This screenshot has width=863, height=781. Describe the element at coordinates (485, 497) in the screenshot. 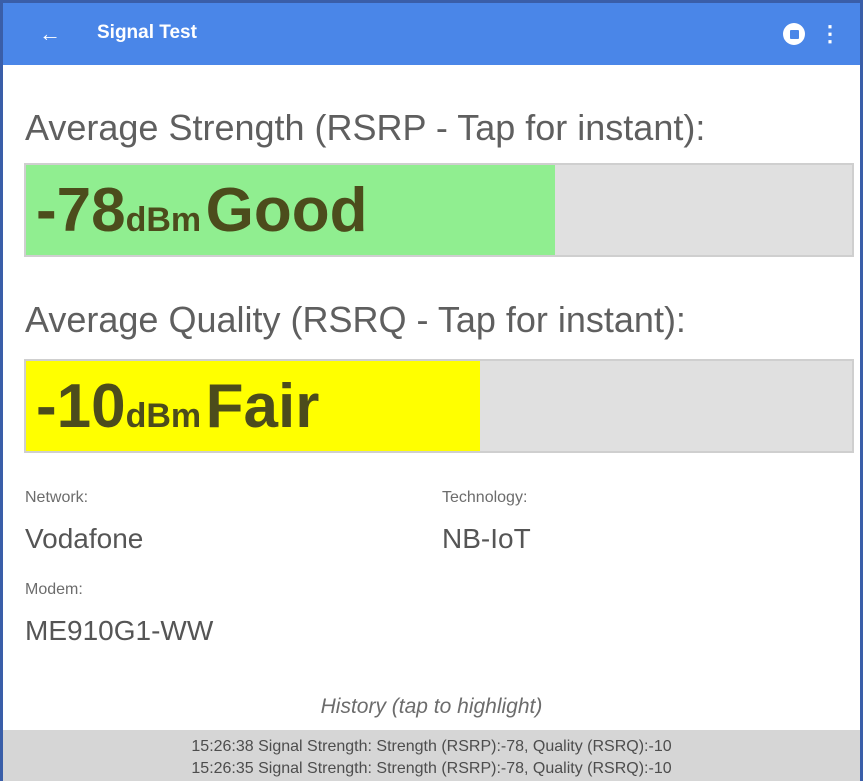

I see `technology-label: Technology:` at that location.